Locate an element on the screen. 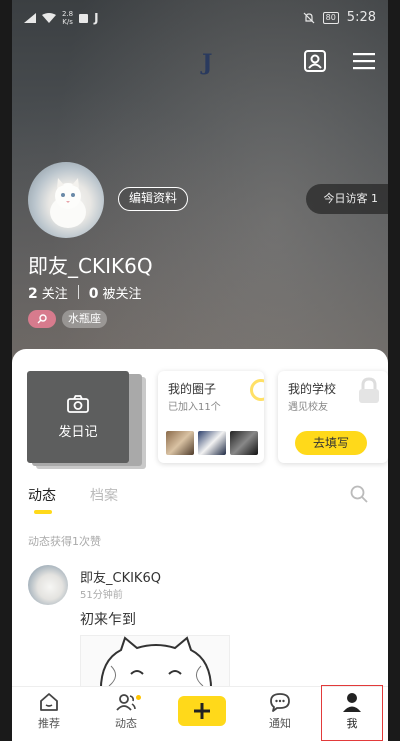 The image size is (400, 741). following-label: 关注 is located at coordinates (54, 294).